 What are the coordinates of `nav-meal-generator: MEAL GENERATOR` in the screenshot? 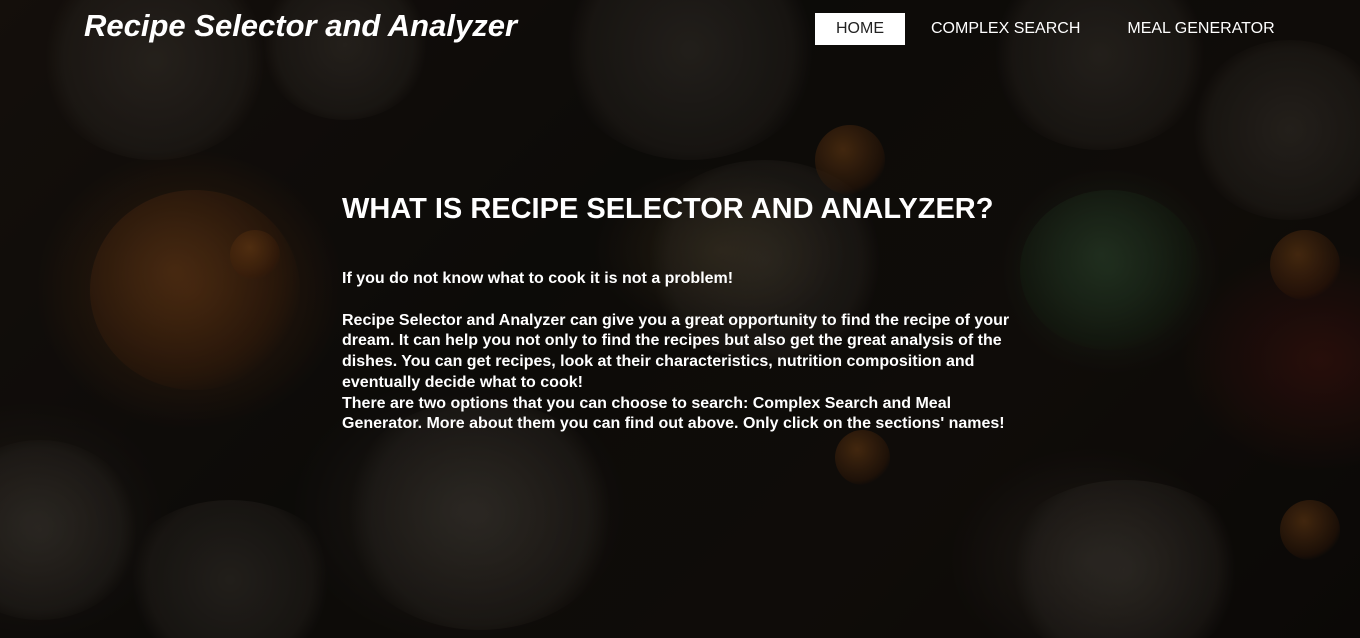 It's located at (1200, 29).